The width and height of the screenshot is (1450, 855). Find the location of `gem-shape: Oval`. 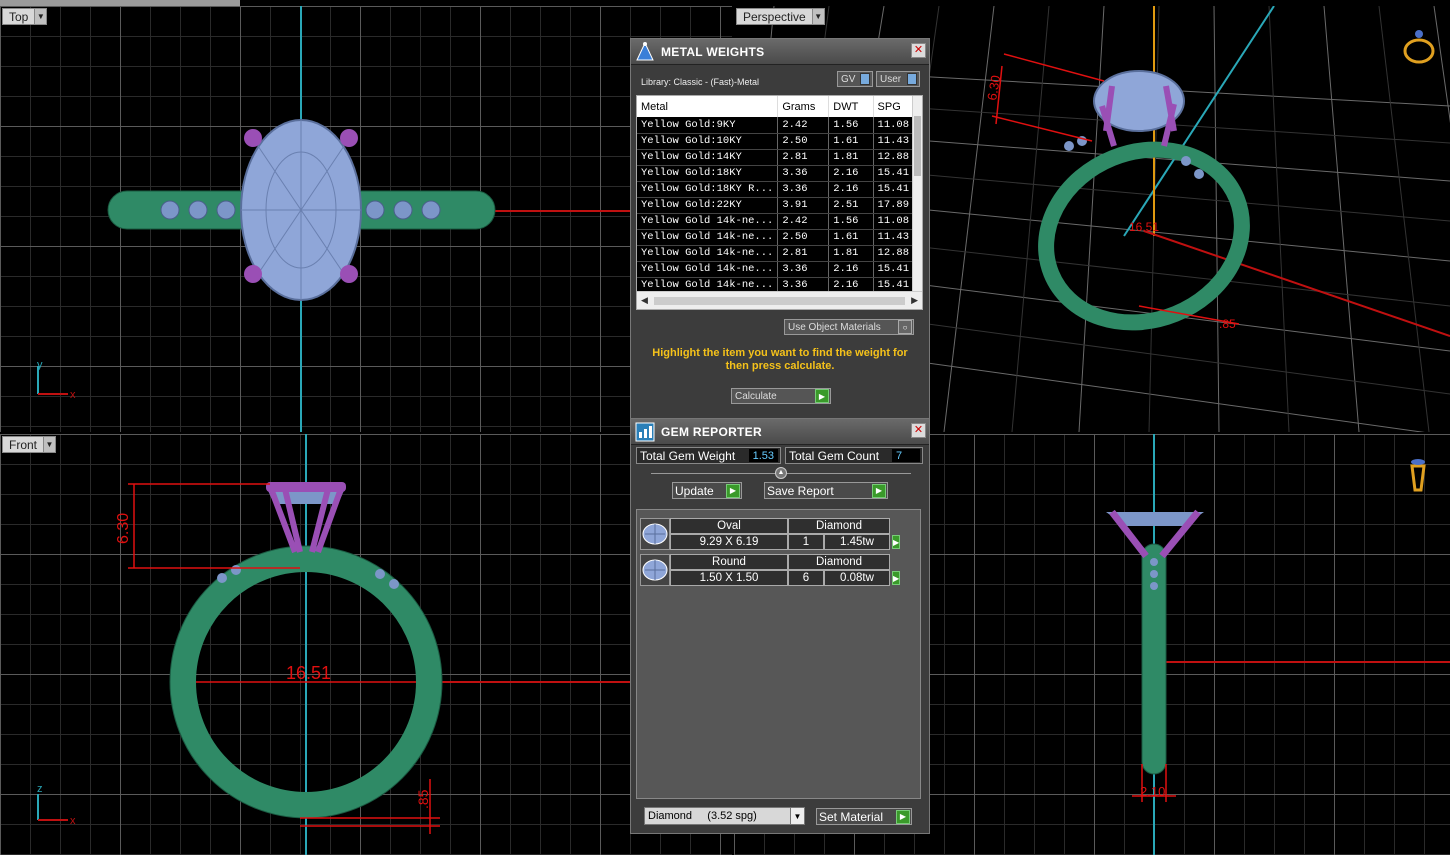

gem-shape: Oval is located at coordinates (729, 526).